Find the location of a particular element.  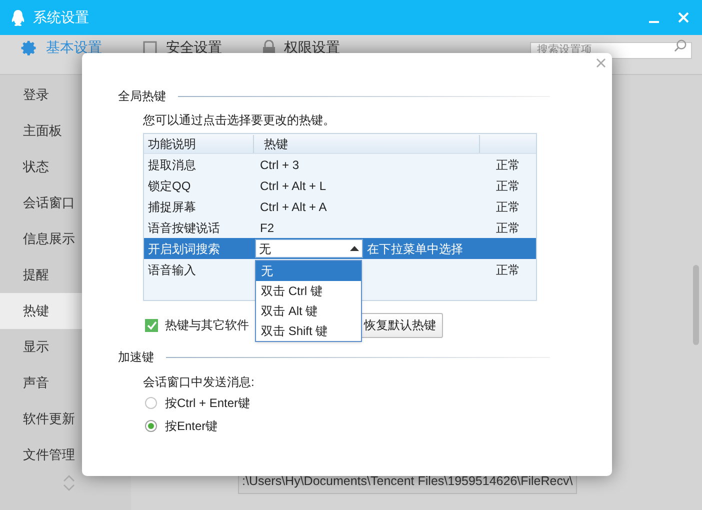

checkbox-label: 热键与其它软件 is located at coordinates (207, 325).